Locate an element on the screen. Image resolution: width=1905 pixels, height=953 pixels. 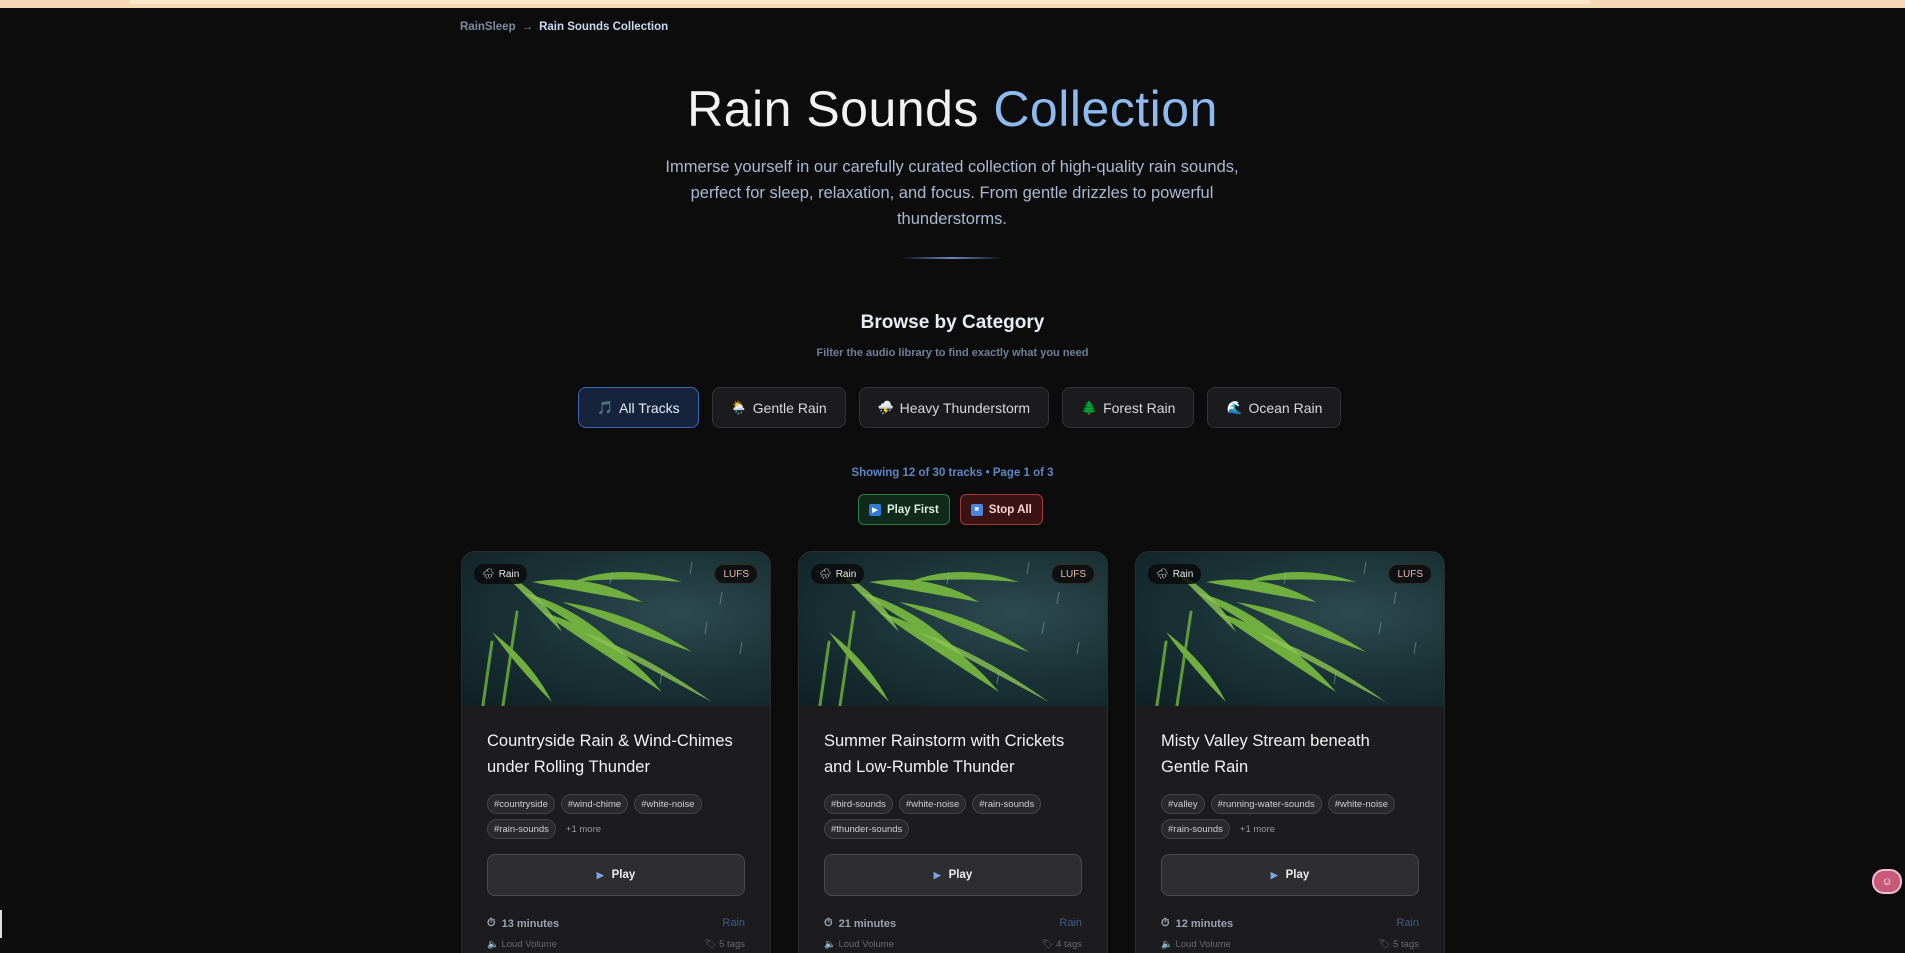
scroll-marker is located at coordinates (1, 924).